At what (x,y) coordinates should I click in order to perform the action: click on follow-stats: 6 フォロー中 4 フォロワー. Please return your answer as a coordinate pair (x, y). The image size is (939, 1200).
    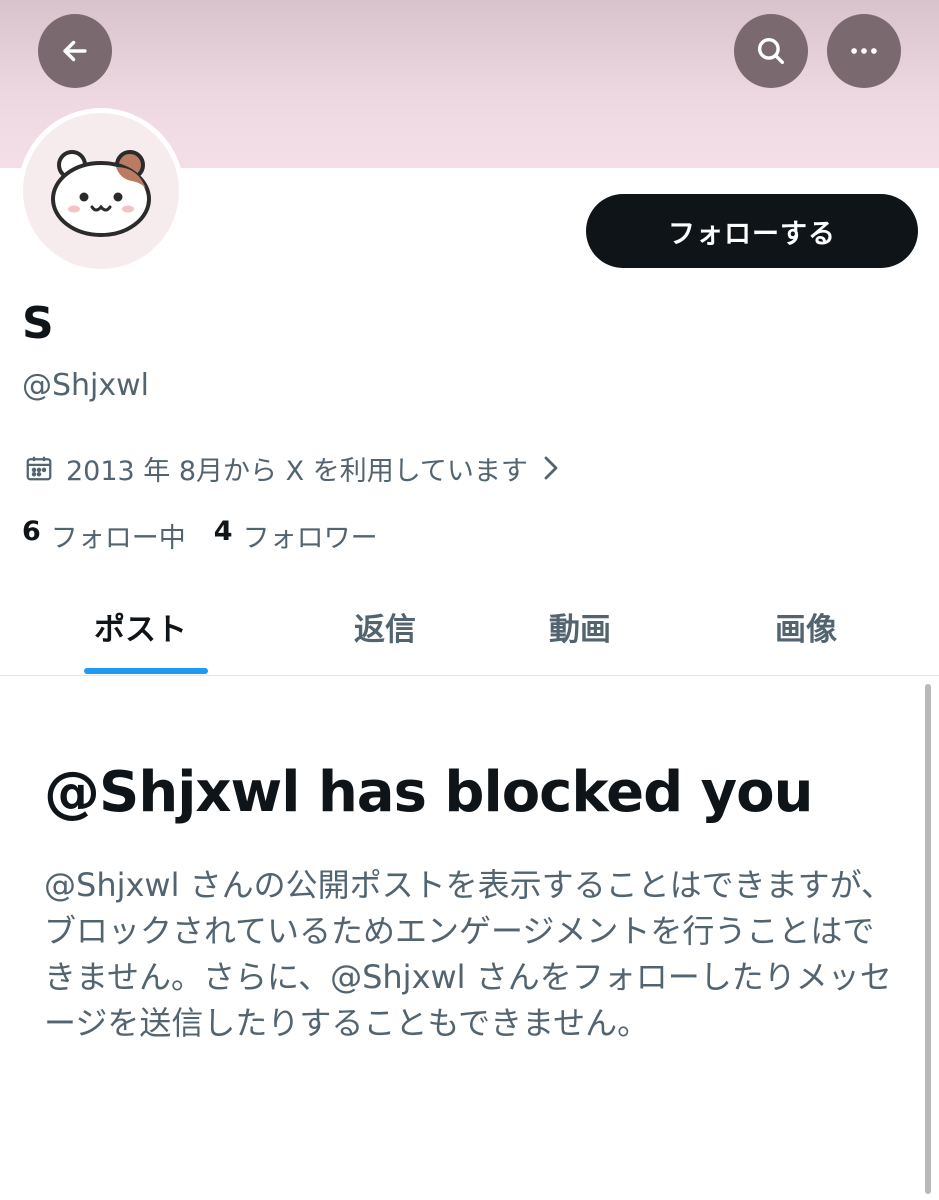
    Looking at the image, I should click on (214, 535).